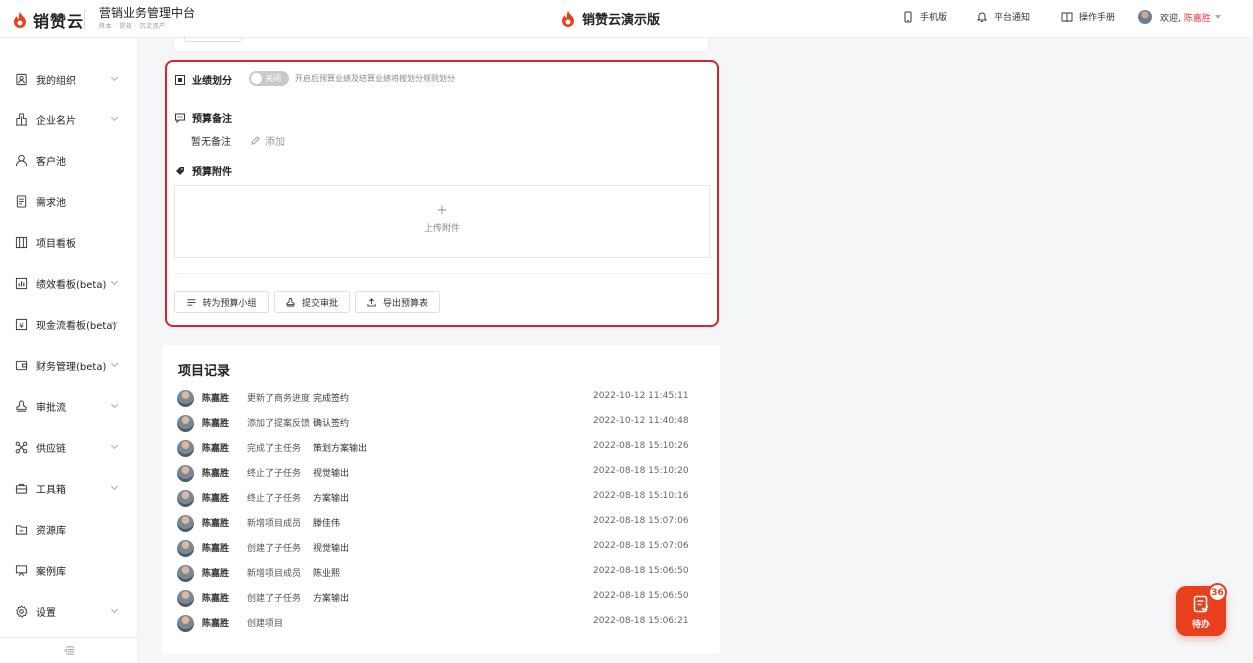 The width and height of the screenshot is (1253, 663). What do you see at coordinates (69, 406) in the screenshot?
I see `sidebar-item-approval: 审批流` at bounding box center [69, 406].